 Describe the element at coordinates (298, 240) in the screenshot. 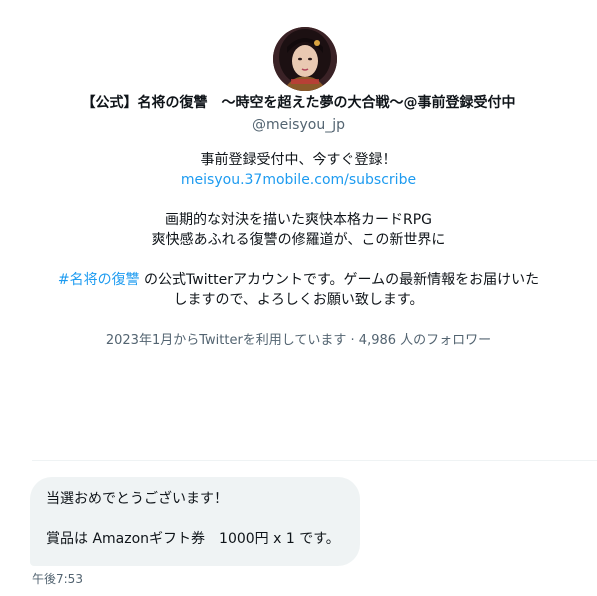

I see `bio-line: 爽快感あふれる復讐の修羅道が、この新世界に` at that location.